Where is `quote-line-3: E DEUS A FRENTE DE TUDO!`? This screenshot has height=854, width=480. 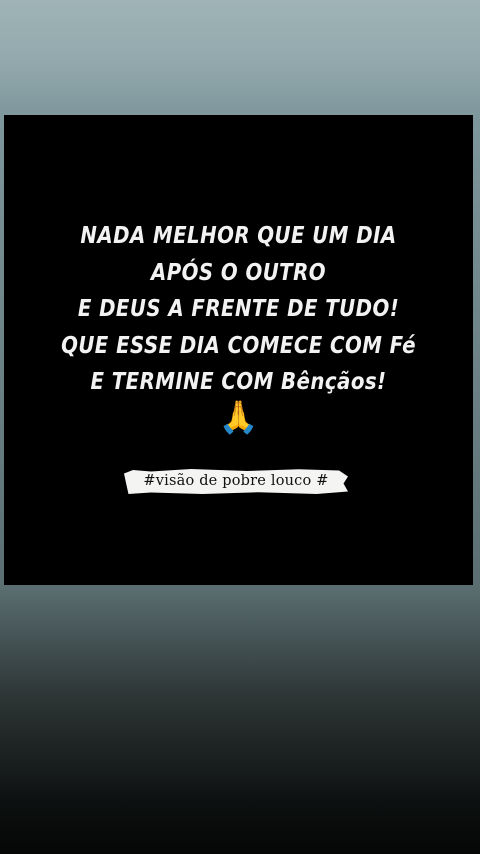 quote-line-3: E DEUS A FRENTE DE TUDO! is located at coordinates (238, 309).